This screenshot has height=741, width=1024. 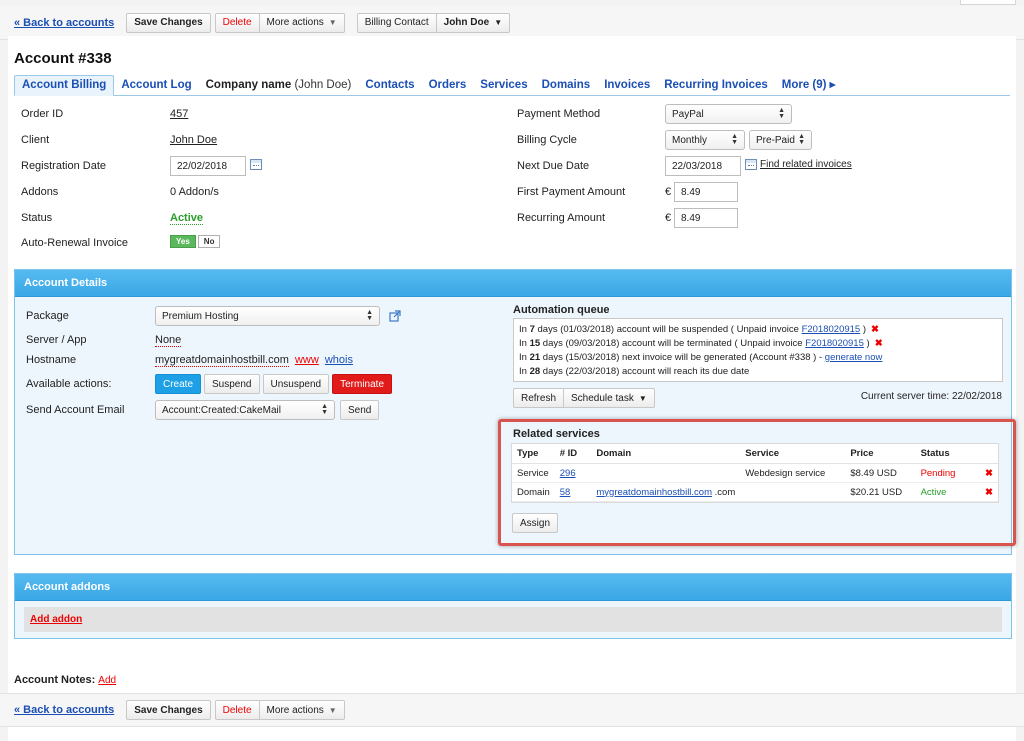 I want to click on server-app-value: None, so click(x=168, y=340).